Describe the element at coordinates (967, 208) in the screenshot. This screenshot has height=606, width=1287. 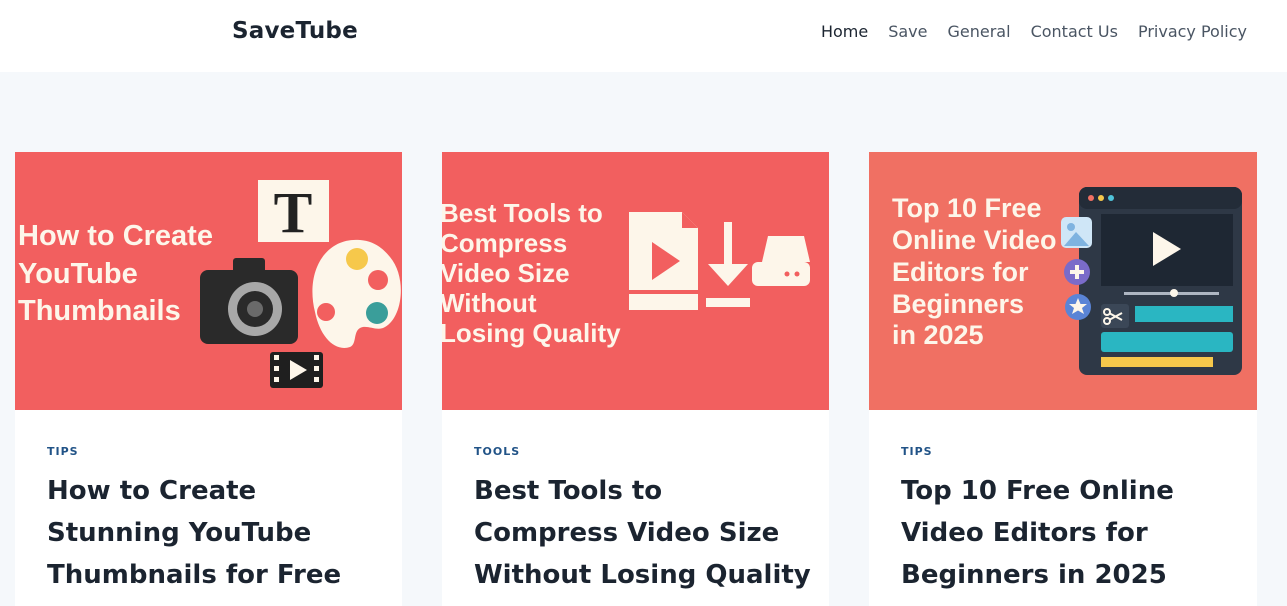
I see `thumb-text-line: Top 10 Free` at that location.